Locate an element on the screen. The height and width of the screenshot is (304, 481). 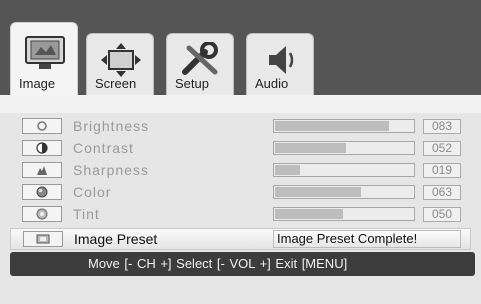
tab-audio: Audio is located at coordinates (280, 64).